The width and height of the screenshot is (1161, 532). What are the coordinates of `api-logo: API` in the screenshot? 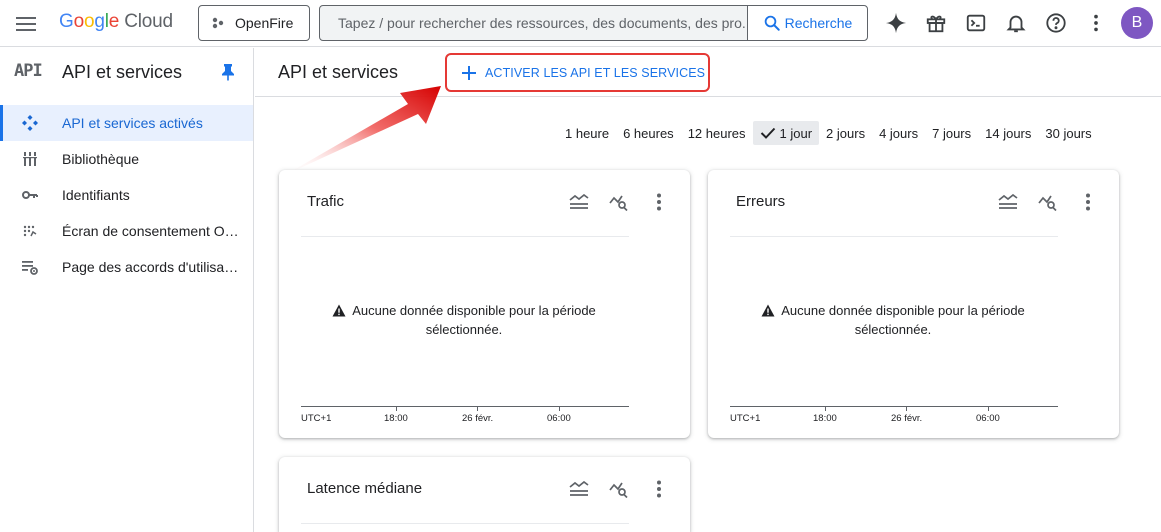 It's located at (28, 71).